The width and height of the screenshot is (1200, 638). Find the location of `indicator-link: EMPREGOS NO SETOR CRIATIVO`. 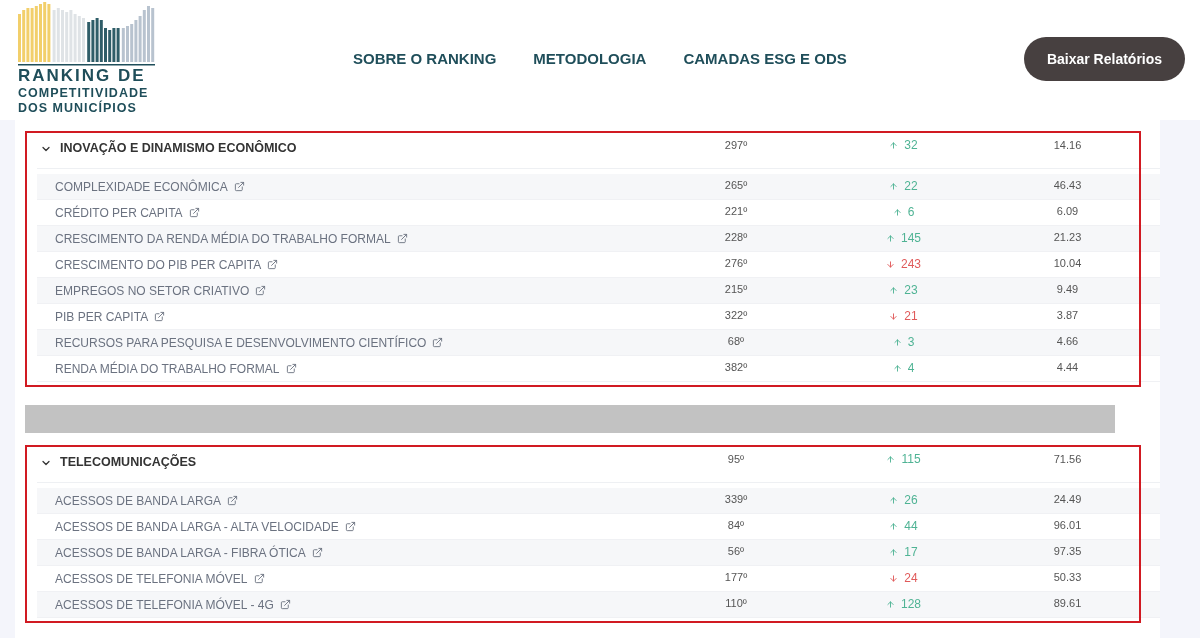

indicator-link: EMPREGOS NO SETOR CRIATIVO is located at coordinates (152, 290).